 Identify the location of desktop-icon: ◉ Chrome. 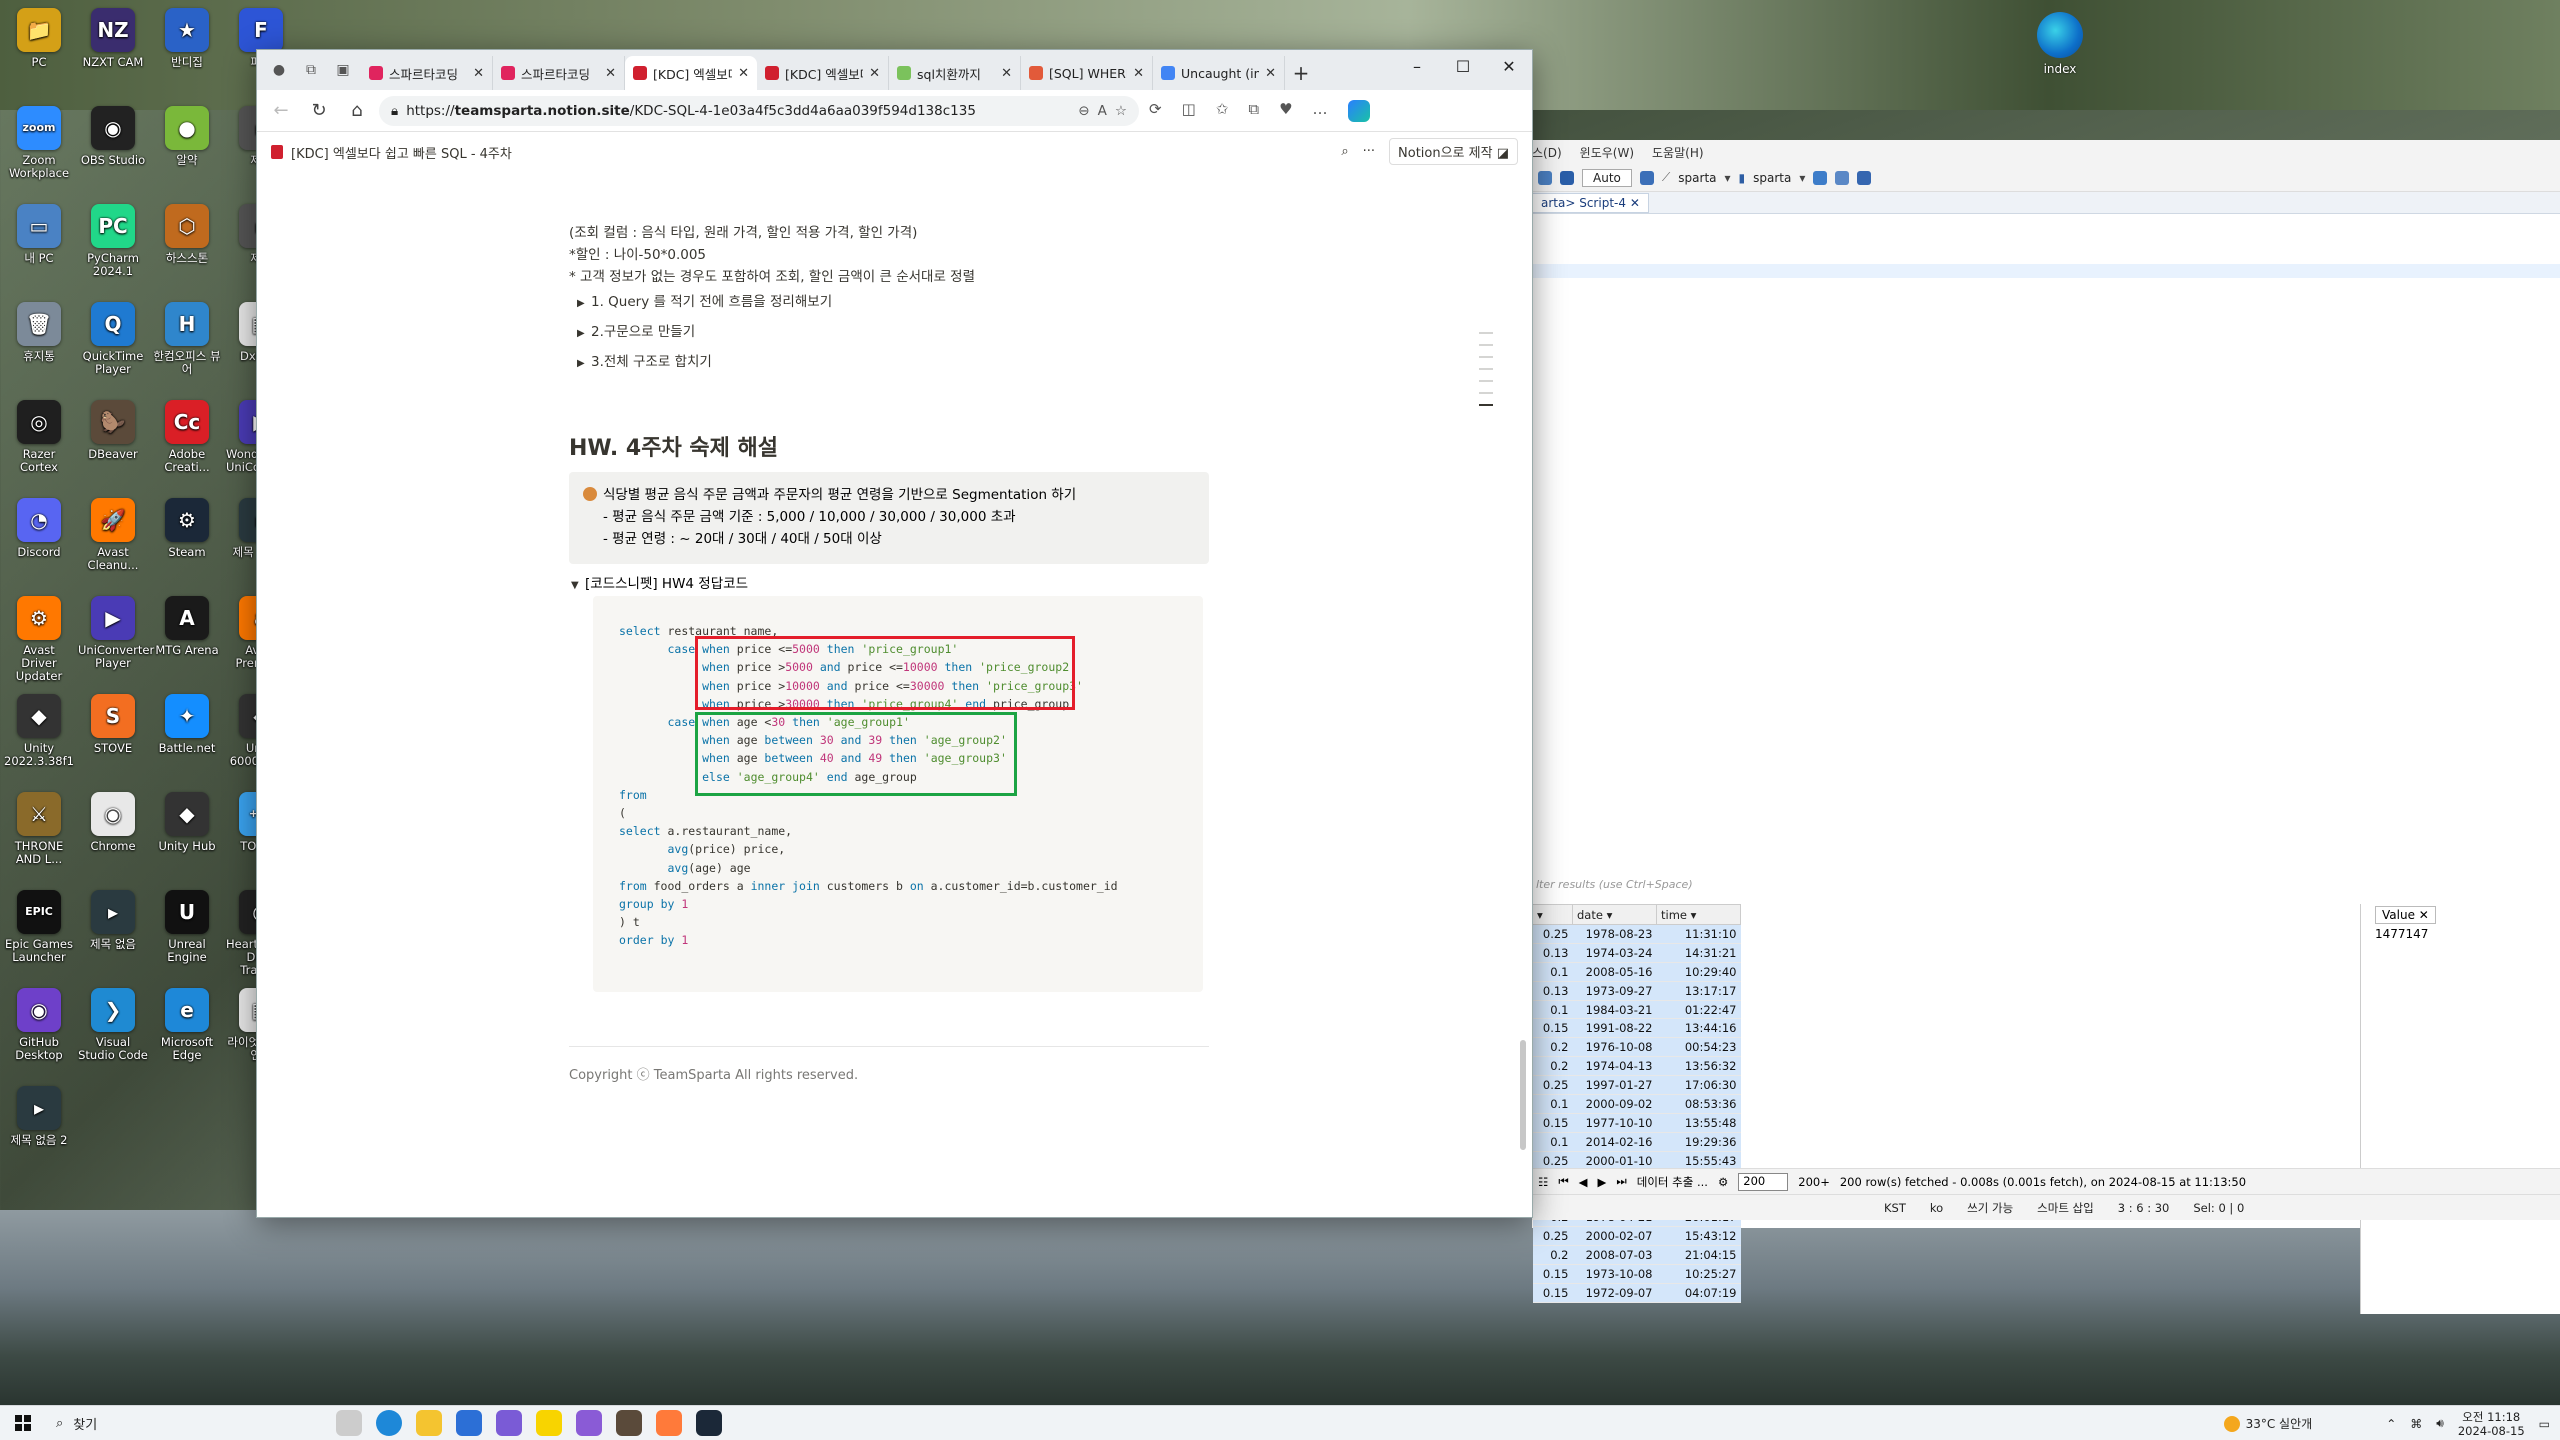
(113, 822).